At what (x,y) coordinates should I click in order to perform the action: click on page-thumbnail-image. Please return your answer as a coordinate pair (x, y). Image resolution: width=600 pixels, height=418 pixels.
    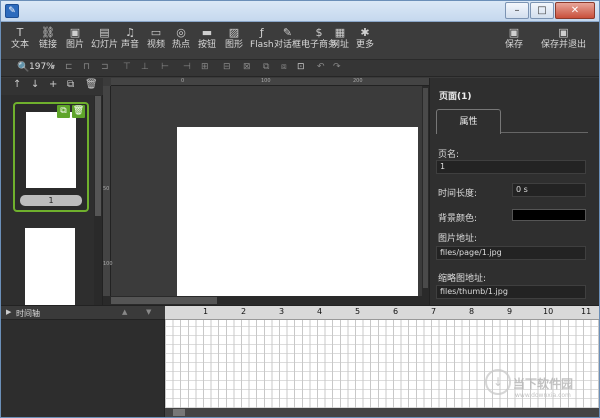
    Looking at the image, I should click on (51, 150).